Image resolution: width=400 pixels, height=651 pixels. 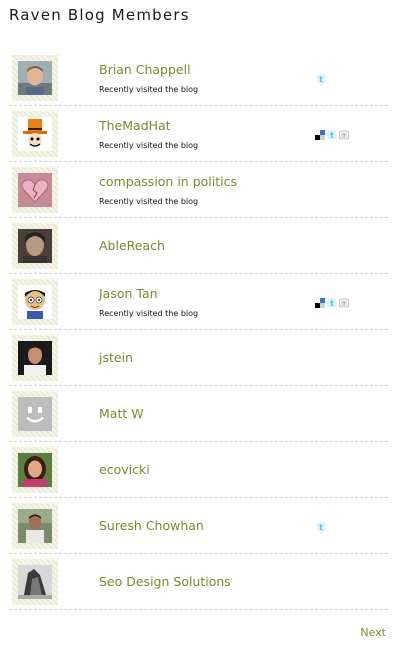 I want to click on member-row: Suresh Chowhan t, so click(x=198, y=526).